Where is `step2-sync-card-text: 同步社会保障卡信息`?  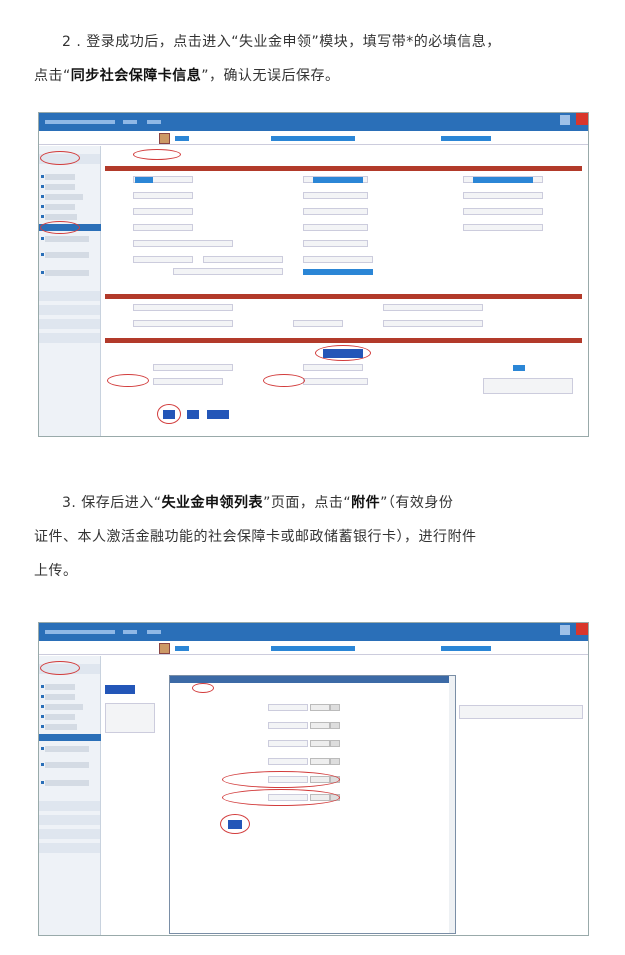 step2-sync-card-text: 同步社会保障卡信息 is located at coordinates (136, 76).